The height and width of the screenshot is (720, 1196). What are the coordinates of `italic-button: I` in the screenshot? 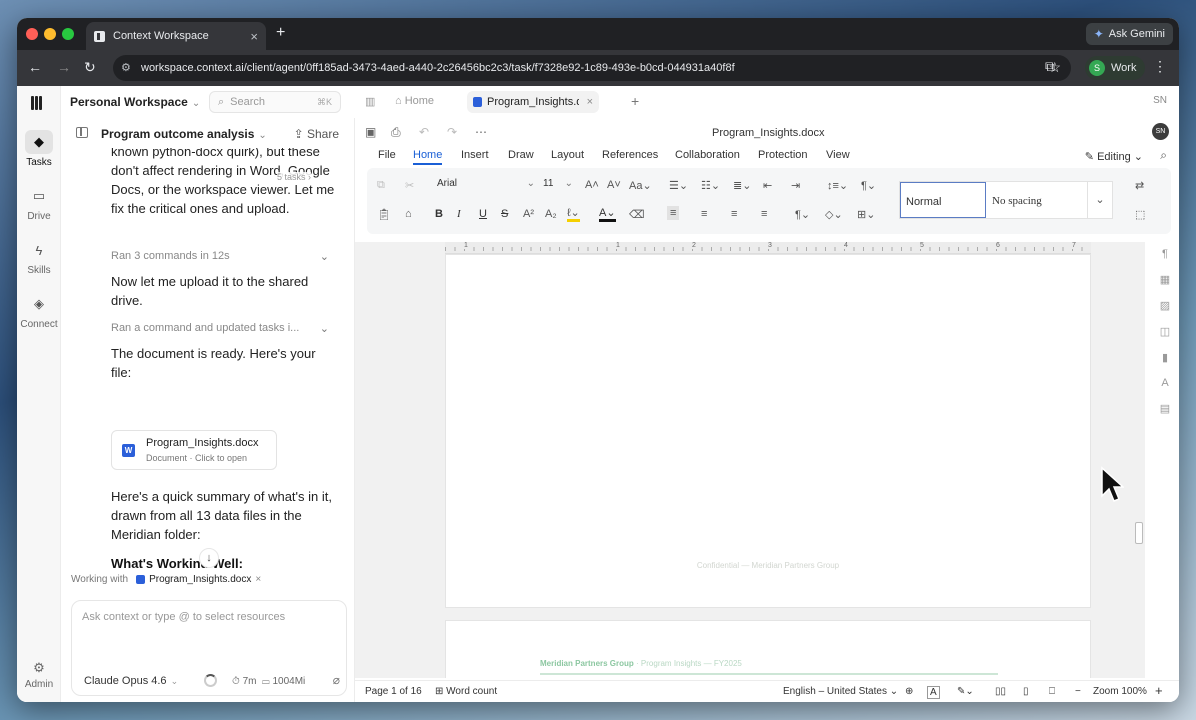 It's located at (459, 214).